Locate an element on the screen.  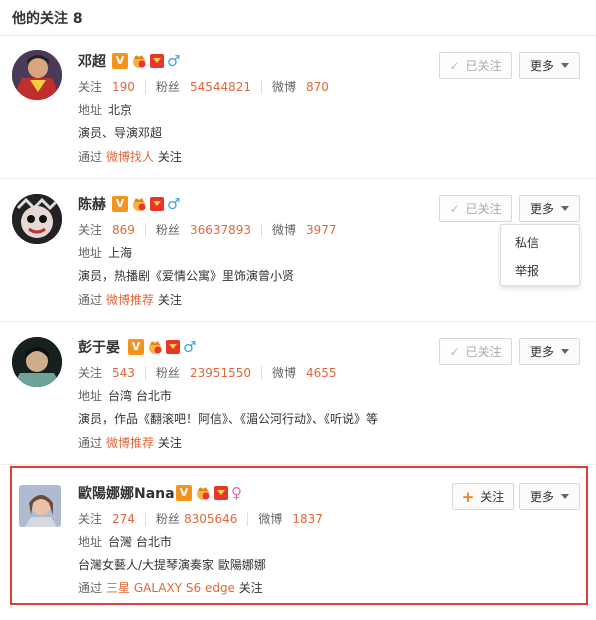
source-link: 三星 GALAXY S6 edge is located at coordinates (170, 588).